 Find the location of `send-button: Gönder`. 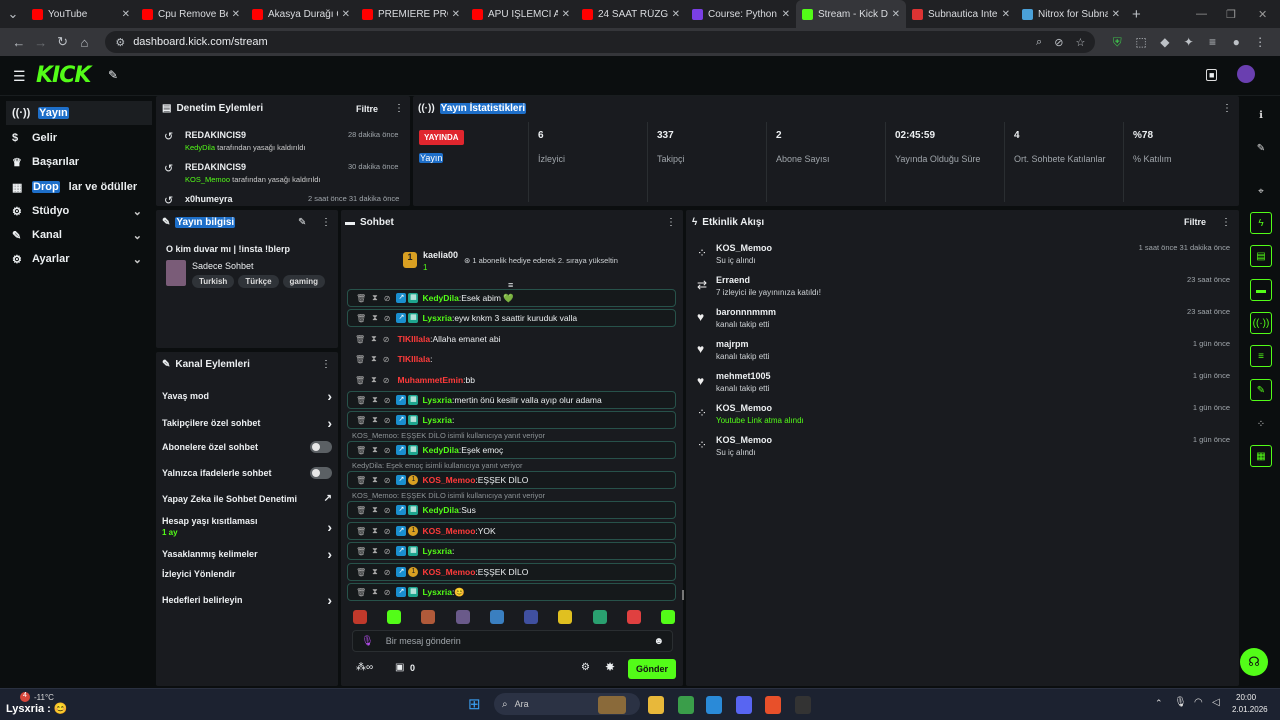

send-button: Gönder is located at coordinates (652, 669).